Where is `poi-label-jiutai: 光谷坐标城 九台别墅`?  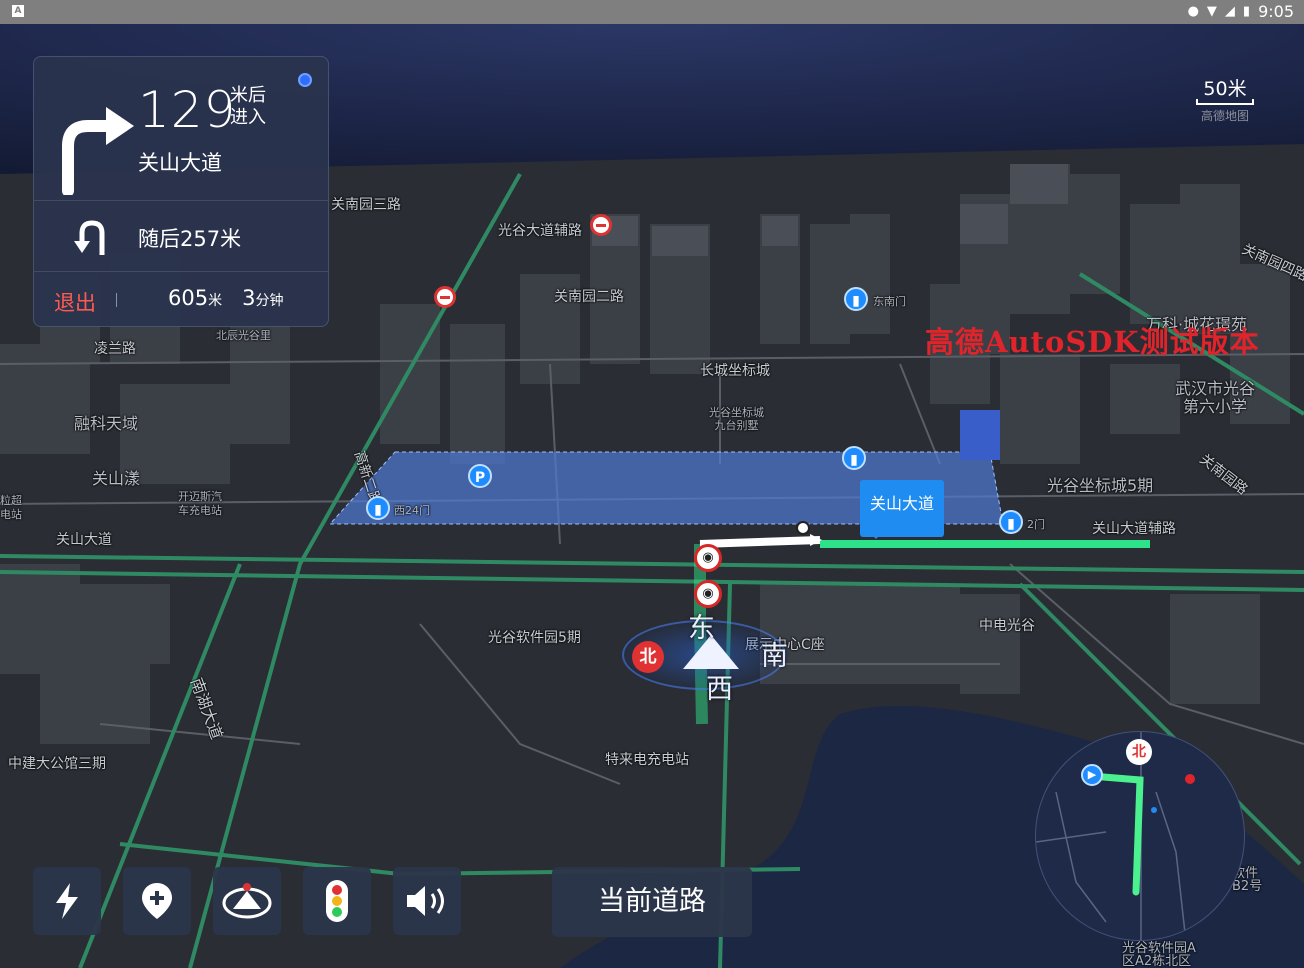 poi-label-jiutai: 光谷坐标城 九台别墅 is located at coordinates (736, 419).